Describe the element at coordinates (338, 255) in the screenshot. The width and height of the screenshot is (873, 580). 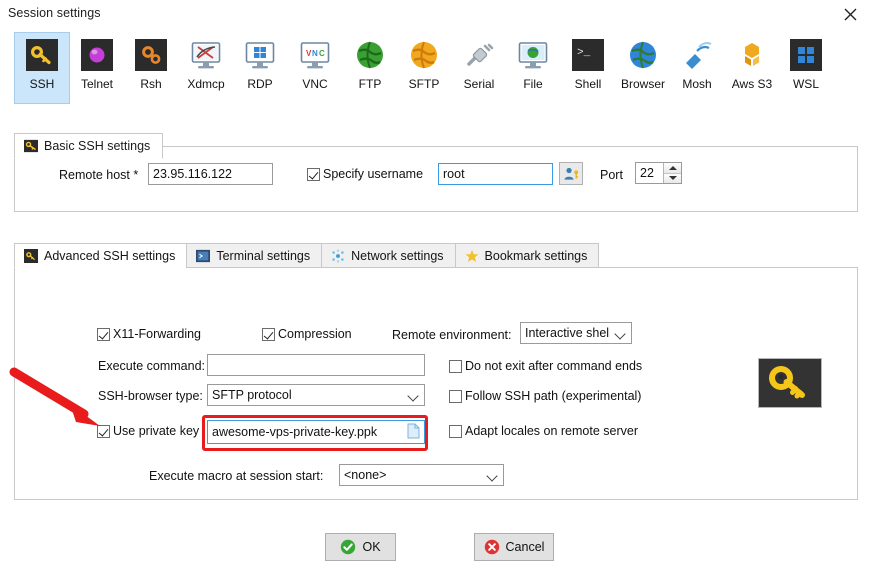
I see `network-dots-icon` at that location.